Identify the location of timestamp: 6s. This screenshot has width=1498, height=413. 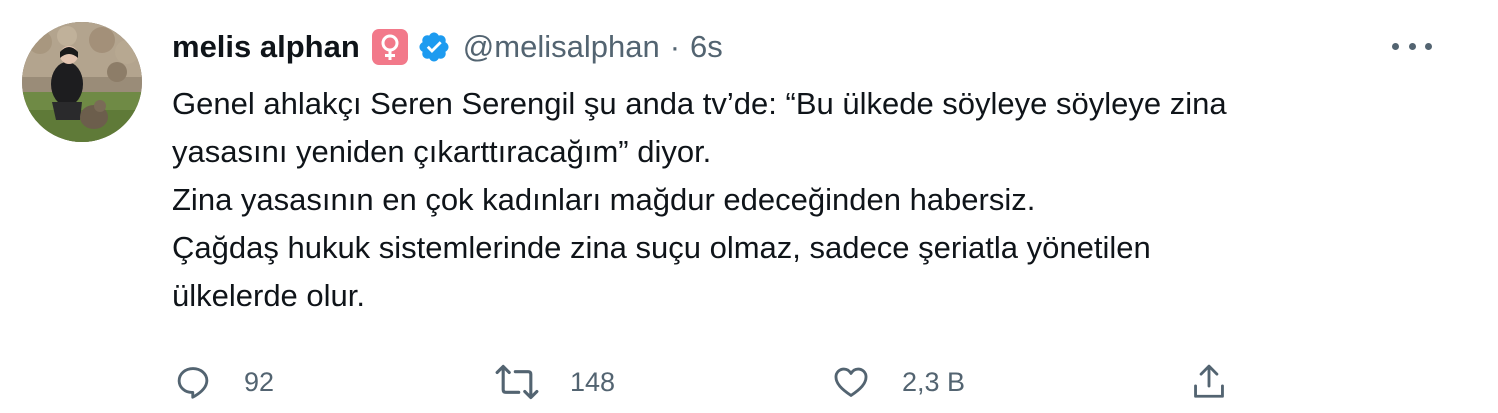
(706, 47).